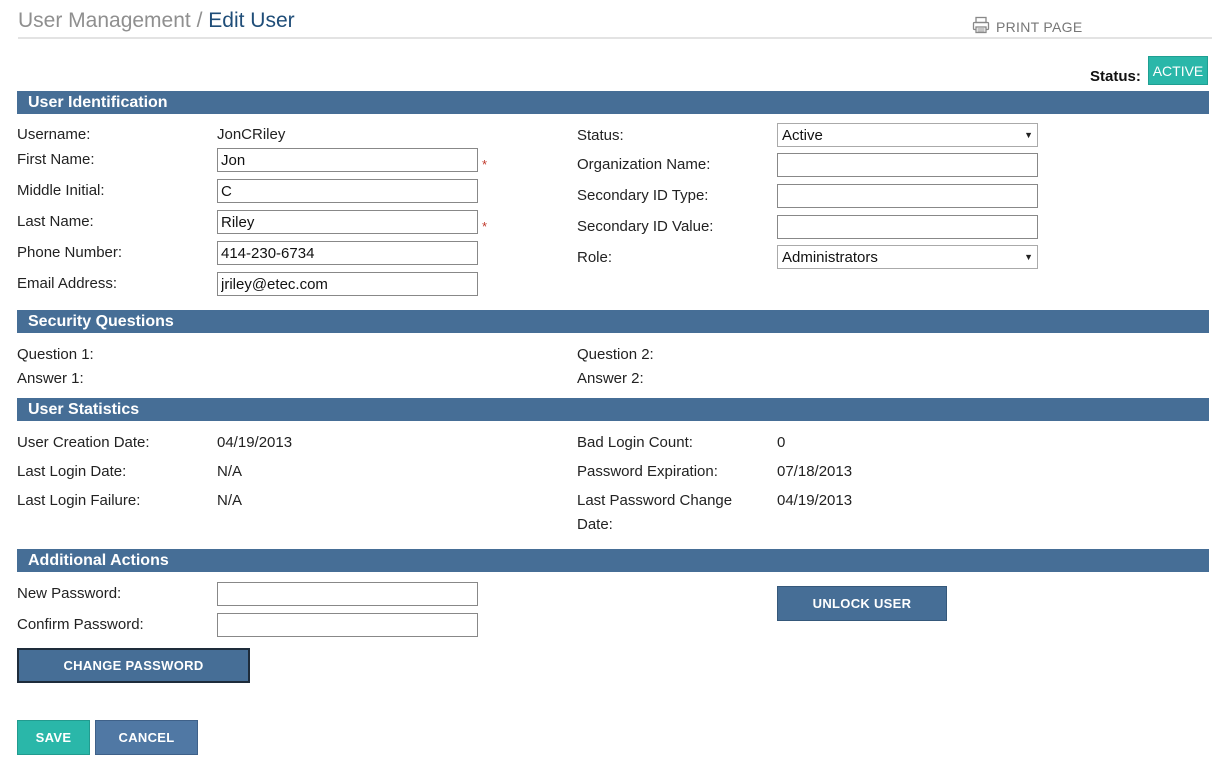  Describe the element at coordinates (347, 222) in the screenshot. I see `last-name-field` at that location.